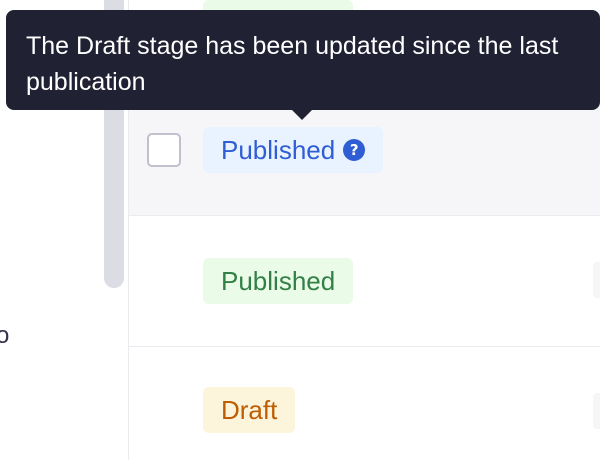 The height and width of the screenshot is (460, 600). I want to click on tooltip-arrow, so click(302, 115).